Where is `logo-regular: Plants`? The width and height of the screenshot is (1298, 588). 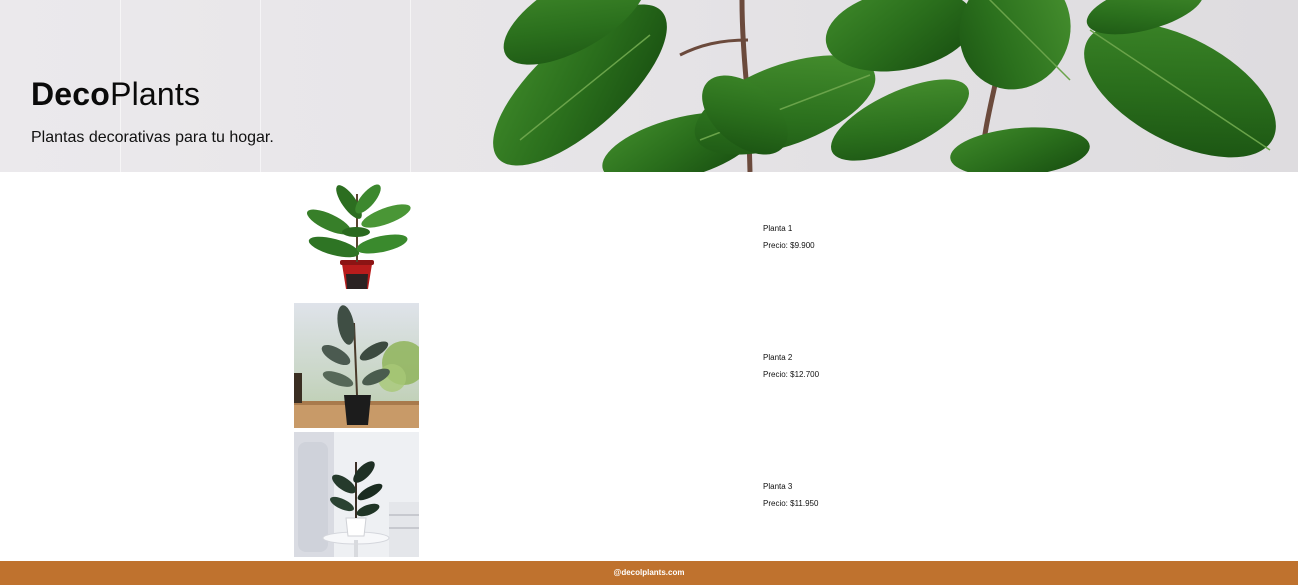 logo-regular: Plants is located at coordinates (155, 94).